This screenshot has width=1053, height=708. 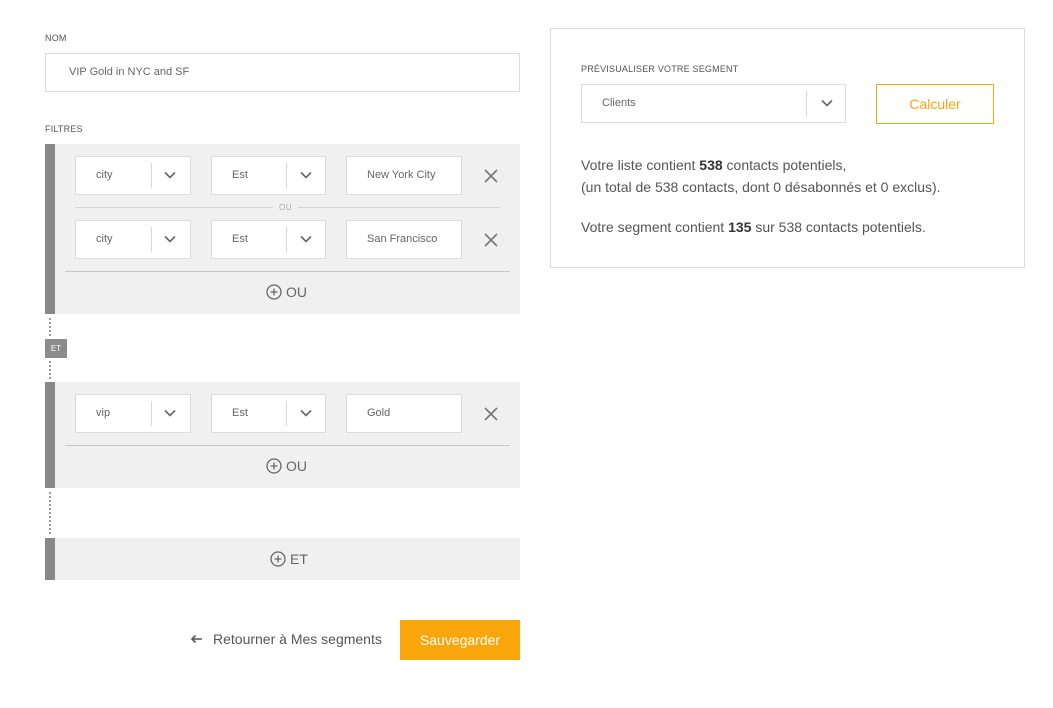 What do you see at coordinates (404, 239) in the screenshot?
I see `value-input: San Francisco` at bounding box center [404, 239].